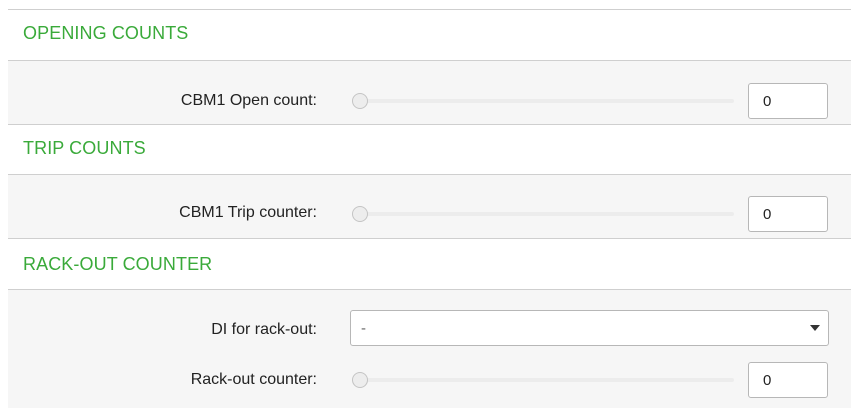 The image size is (851, 408). What do you see at coordinates (360, 214) in the screenshot?
I see `cbm1-trip-counter-slider-handle` at bounding box center [360, 214].